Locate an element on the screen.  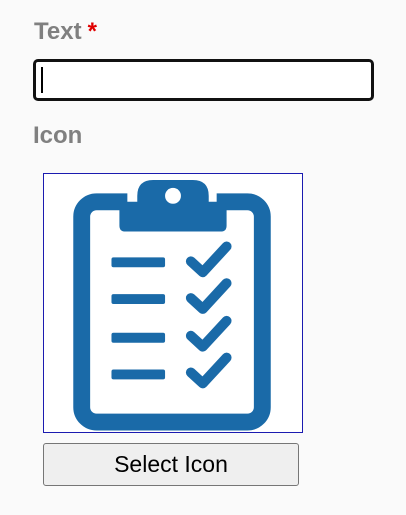
text-field-label: Text * is located at coordinates (65, 32).